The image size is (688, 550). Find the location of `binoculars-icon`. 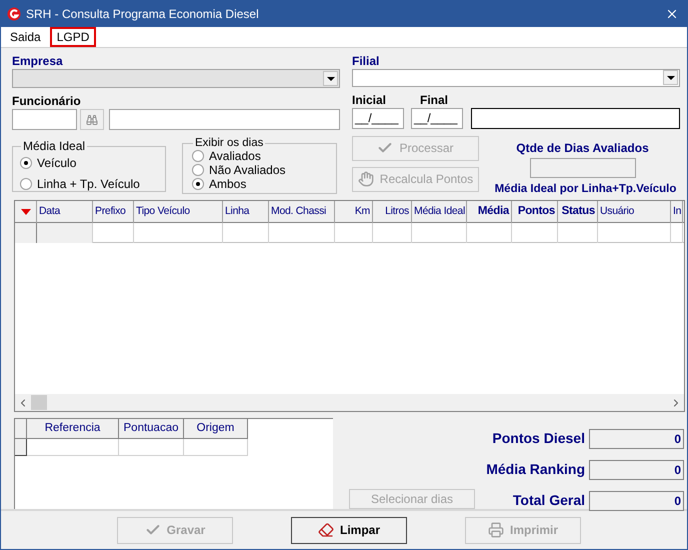

binoculars-icon is located at coordinates (92, 120).